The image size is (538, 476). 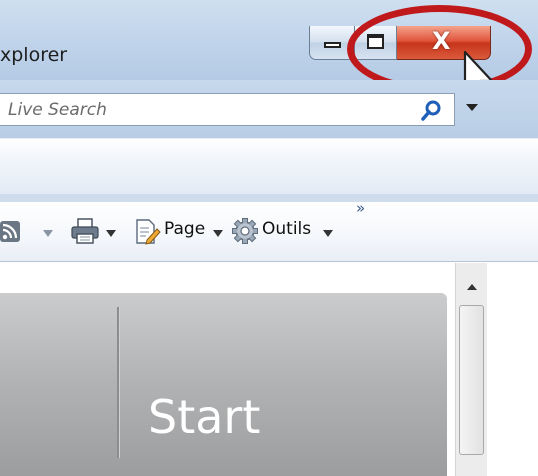 I want to click on tools-menu-label: Outils, so click(x=286, y=229).